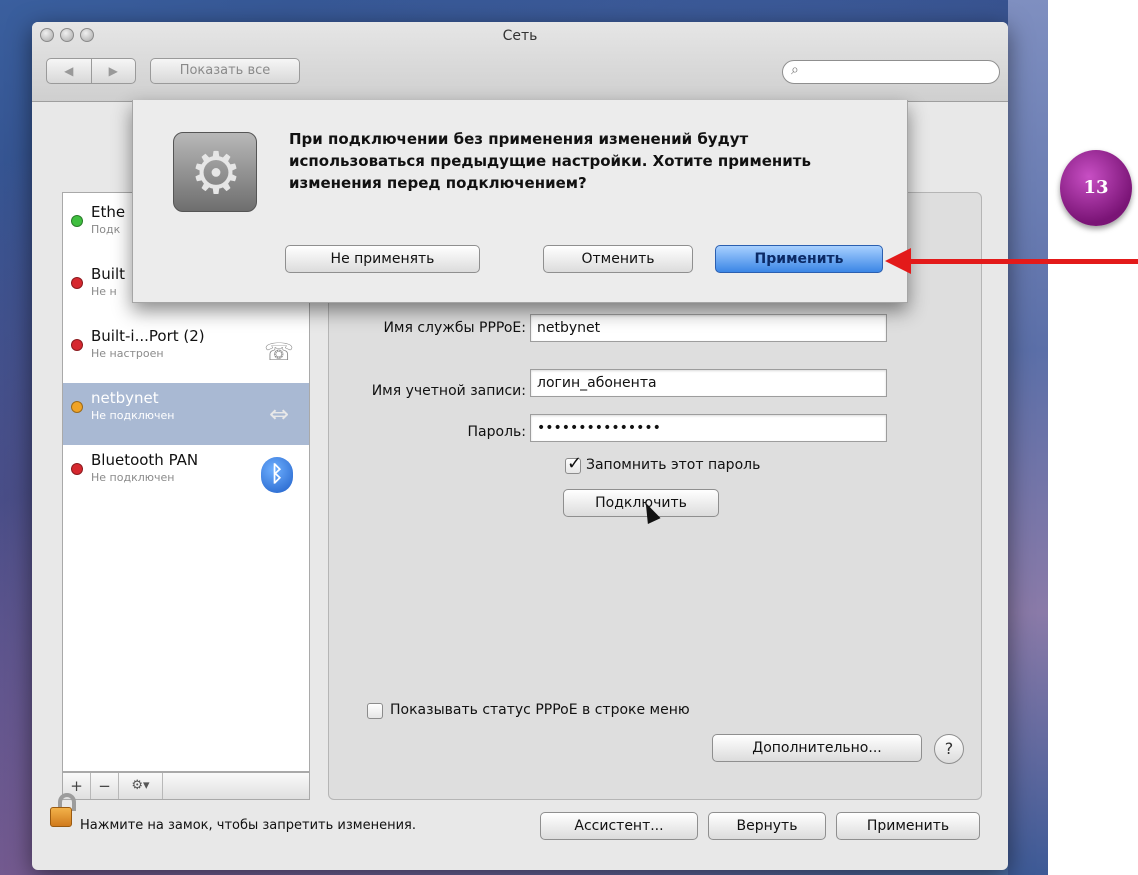 This screenshot has height=875, width=1138. I want to click on service-status: Не н, so click(104, 291).